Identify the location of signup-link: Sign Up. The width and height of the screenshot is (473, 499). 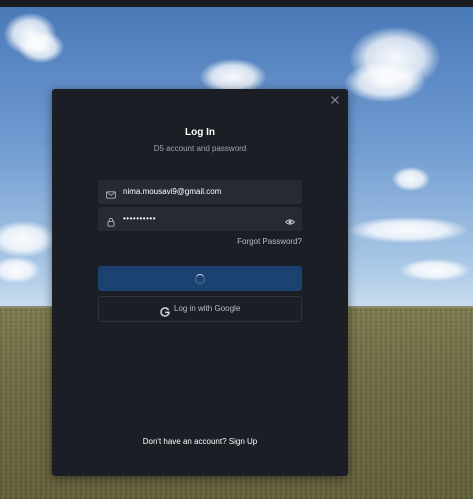
(243, 441).